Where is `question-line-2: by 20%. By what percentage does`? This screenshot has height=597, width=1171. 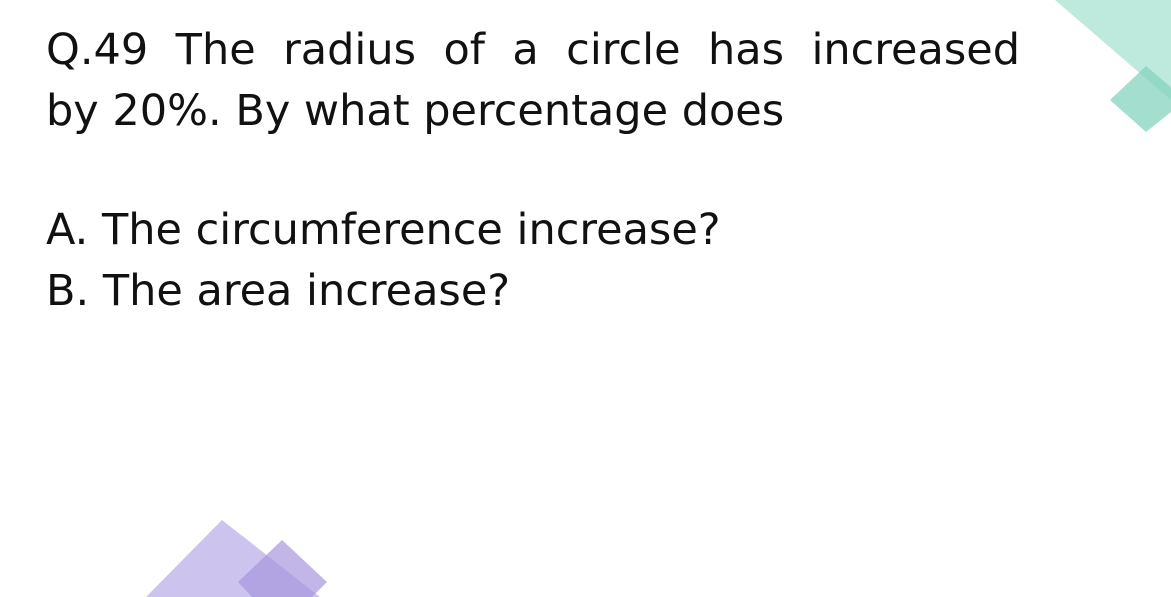
question-line-2: by 20%. By what percentage does is located at coordinates (415, 111).